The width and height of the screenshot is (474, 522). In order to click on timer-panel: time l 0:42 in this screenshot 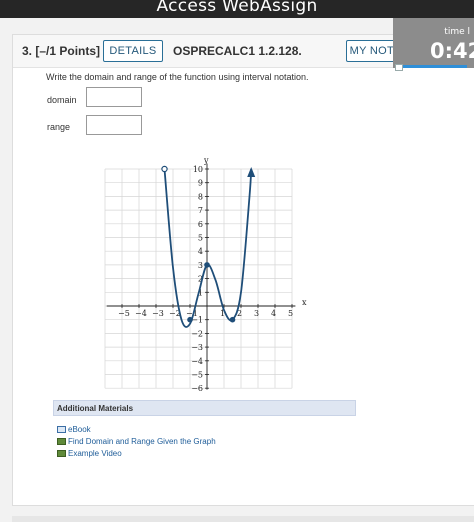, I will do `click(433, 44)`.